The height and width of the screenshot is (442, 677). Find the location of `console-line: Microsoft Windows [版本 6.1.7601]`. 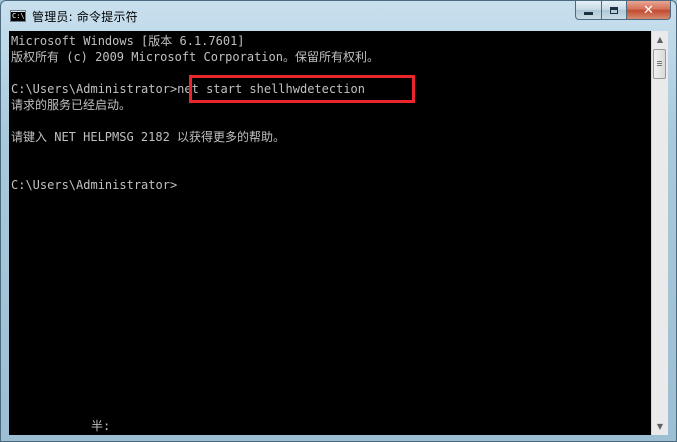

console-line: Microsoft Windows [版本 6.1.7601] is located at coordinates (128, 41).